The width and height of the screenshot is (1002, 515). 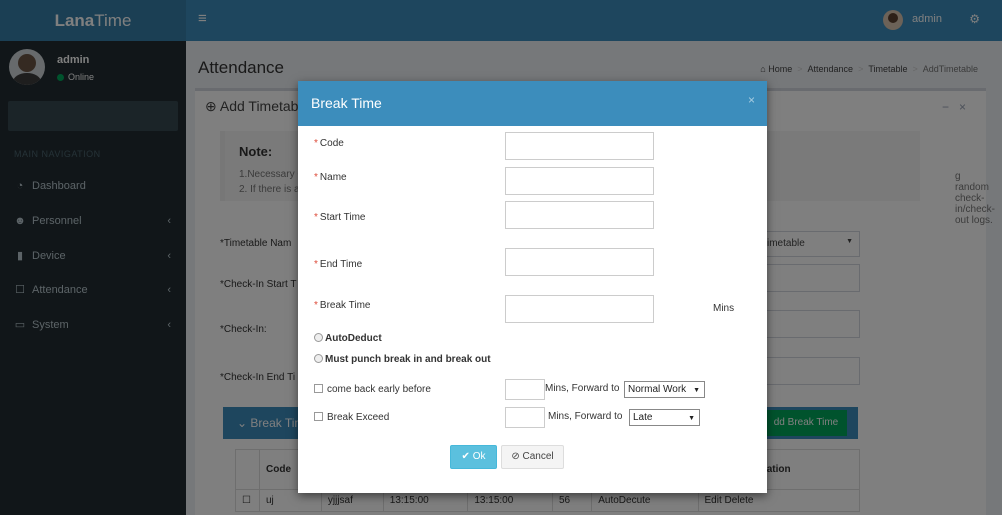 I want to click on early-forward-select: Normal Work ▼, so click(x=664, y=389).